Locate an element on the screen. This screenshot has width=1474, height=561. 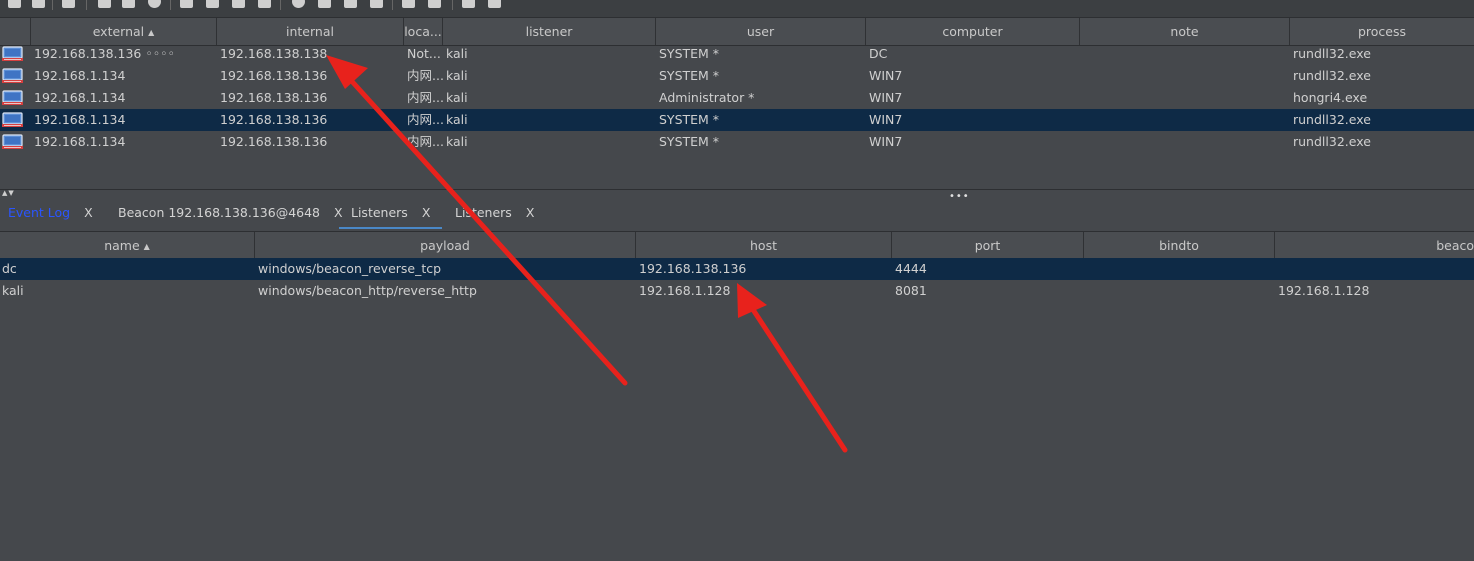
cell-internal: 192.168.138.138 is located at coordinates (274, 53).